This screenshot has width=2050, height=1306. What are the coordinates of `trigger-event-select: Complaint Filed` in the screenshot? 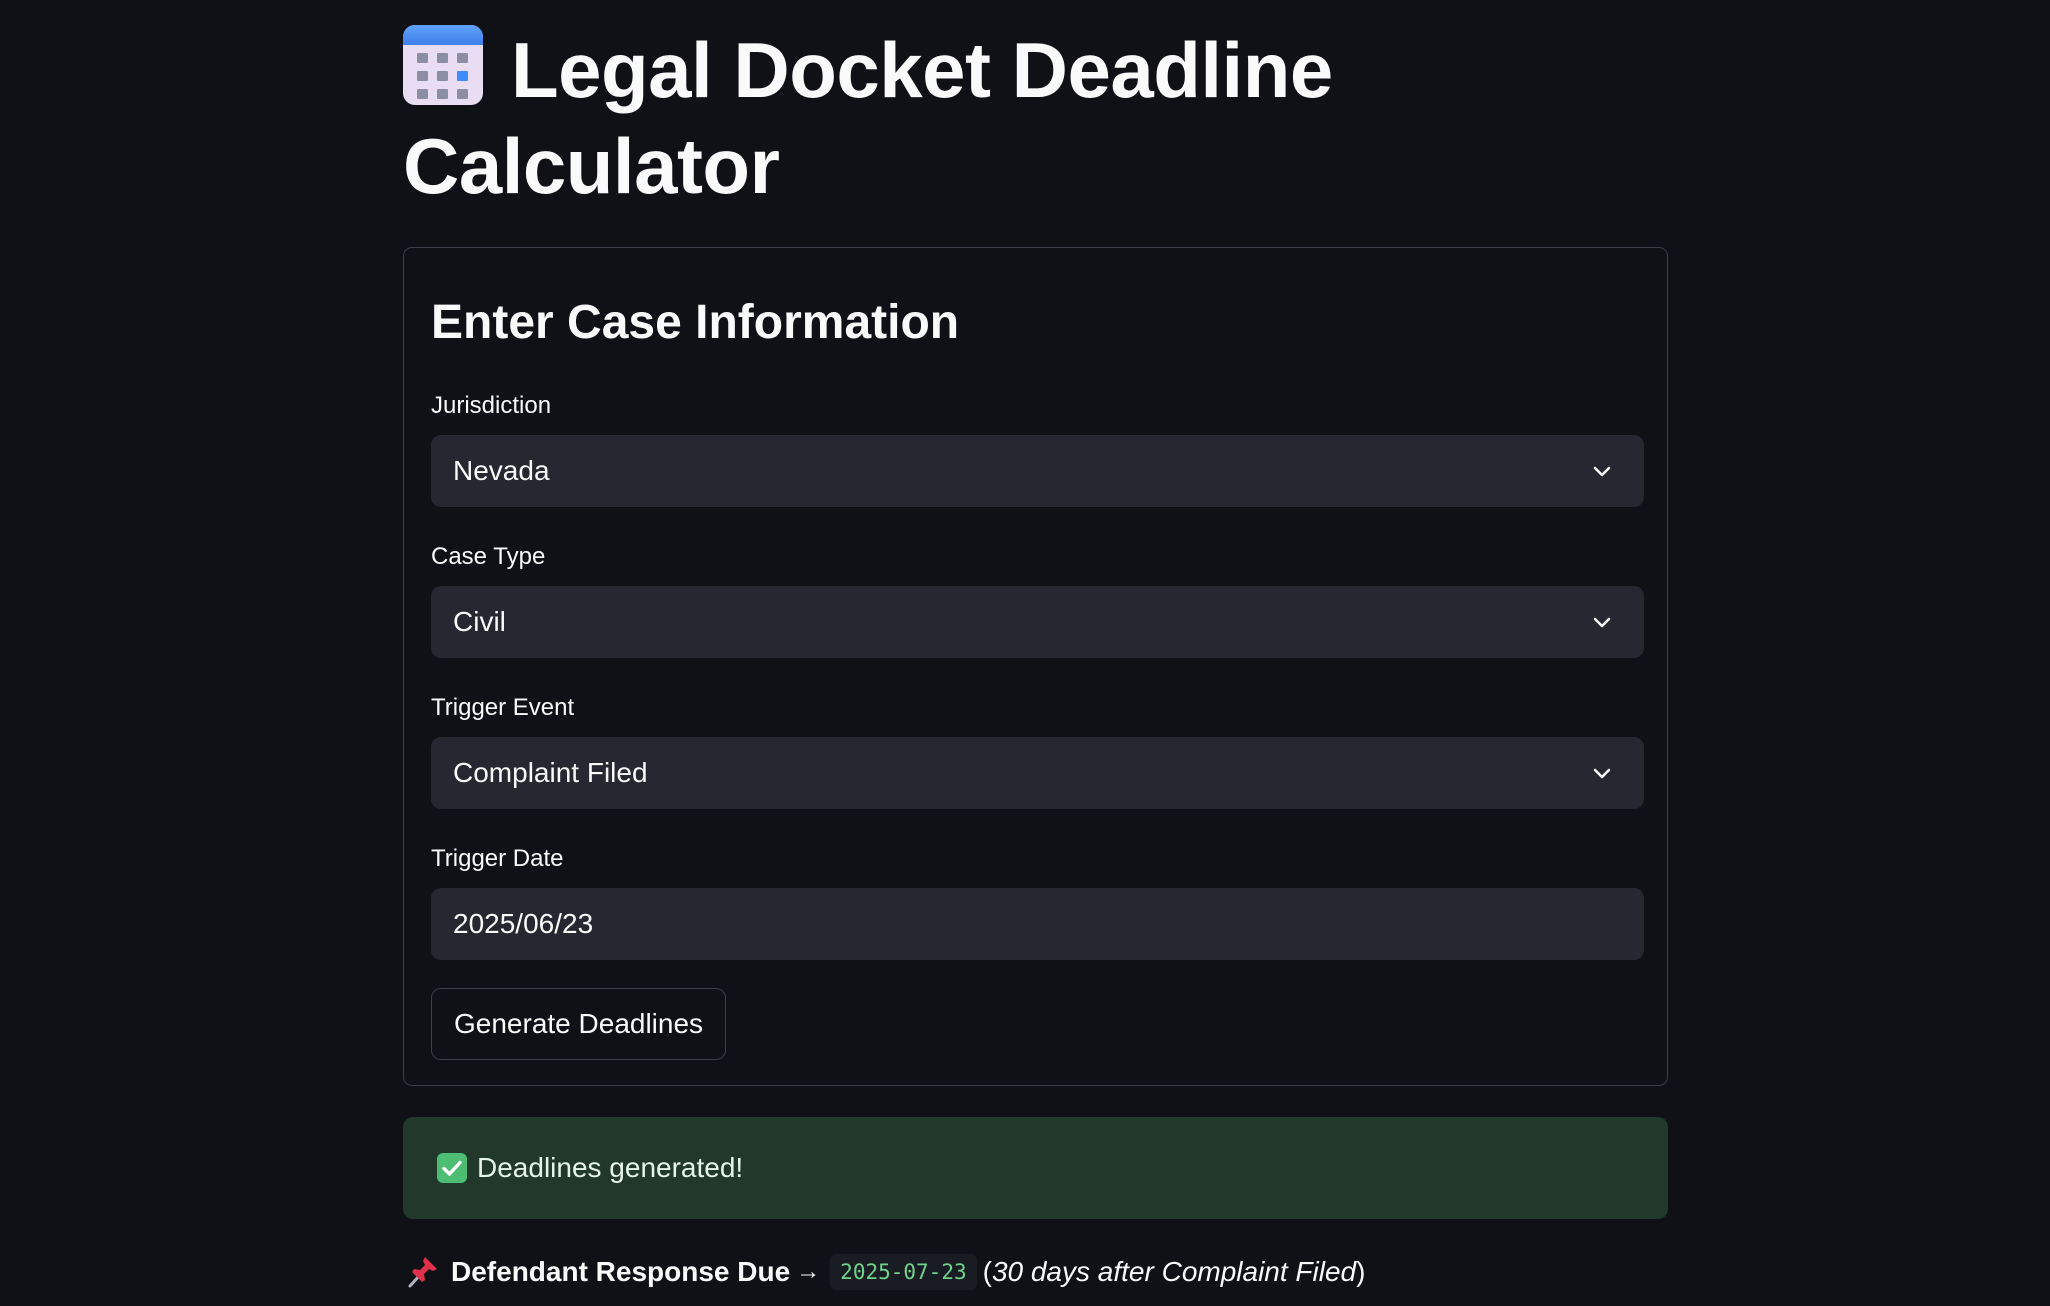 It's located at (1037, 773).